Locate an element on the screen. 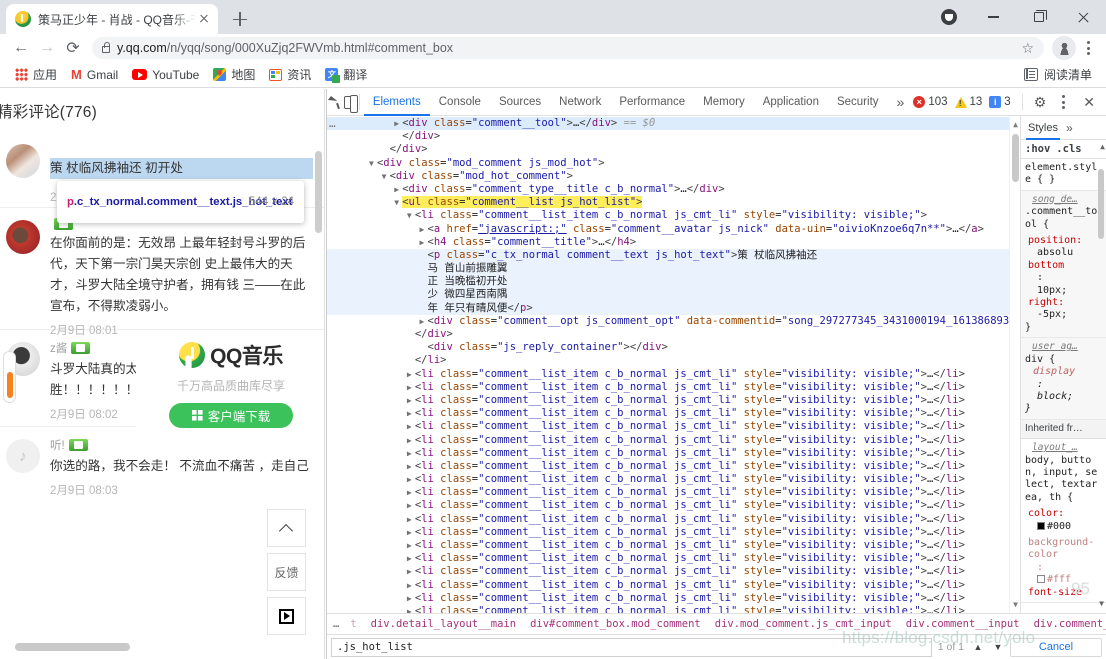 Image resolution: width=1106 pixels, height=659 pixels. page-horizontal-scrollbar is located at coordinates (72, 647).